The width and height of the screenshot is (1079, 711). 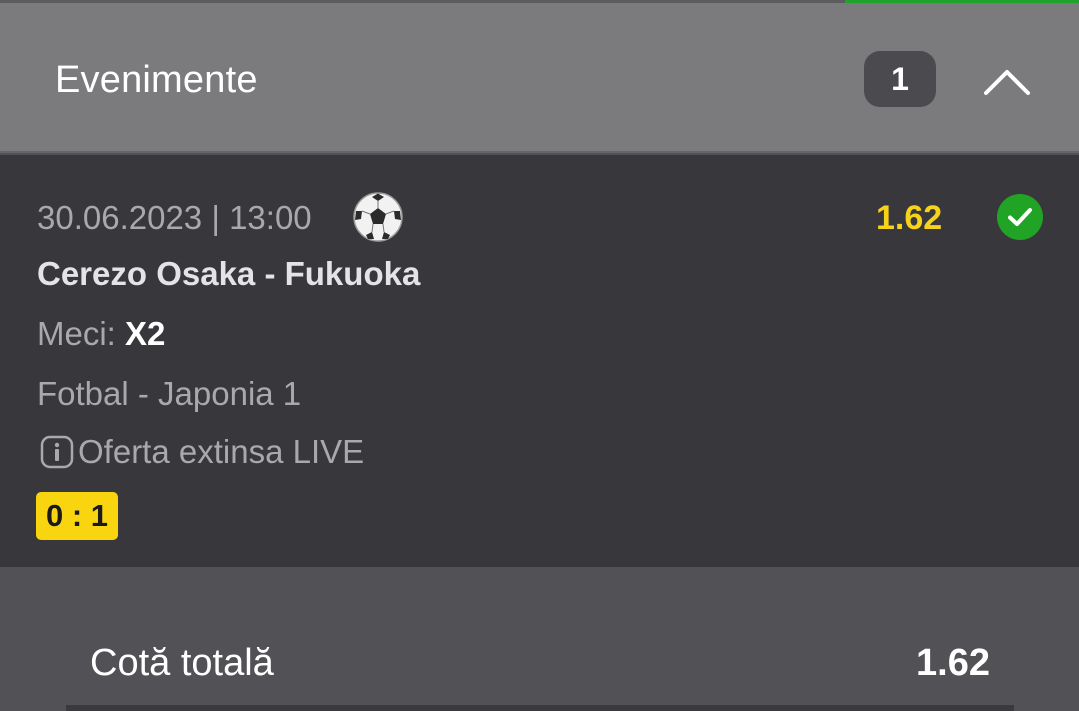 I want to click on info-icon, so click(x=57, y=452).